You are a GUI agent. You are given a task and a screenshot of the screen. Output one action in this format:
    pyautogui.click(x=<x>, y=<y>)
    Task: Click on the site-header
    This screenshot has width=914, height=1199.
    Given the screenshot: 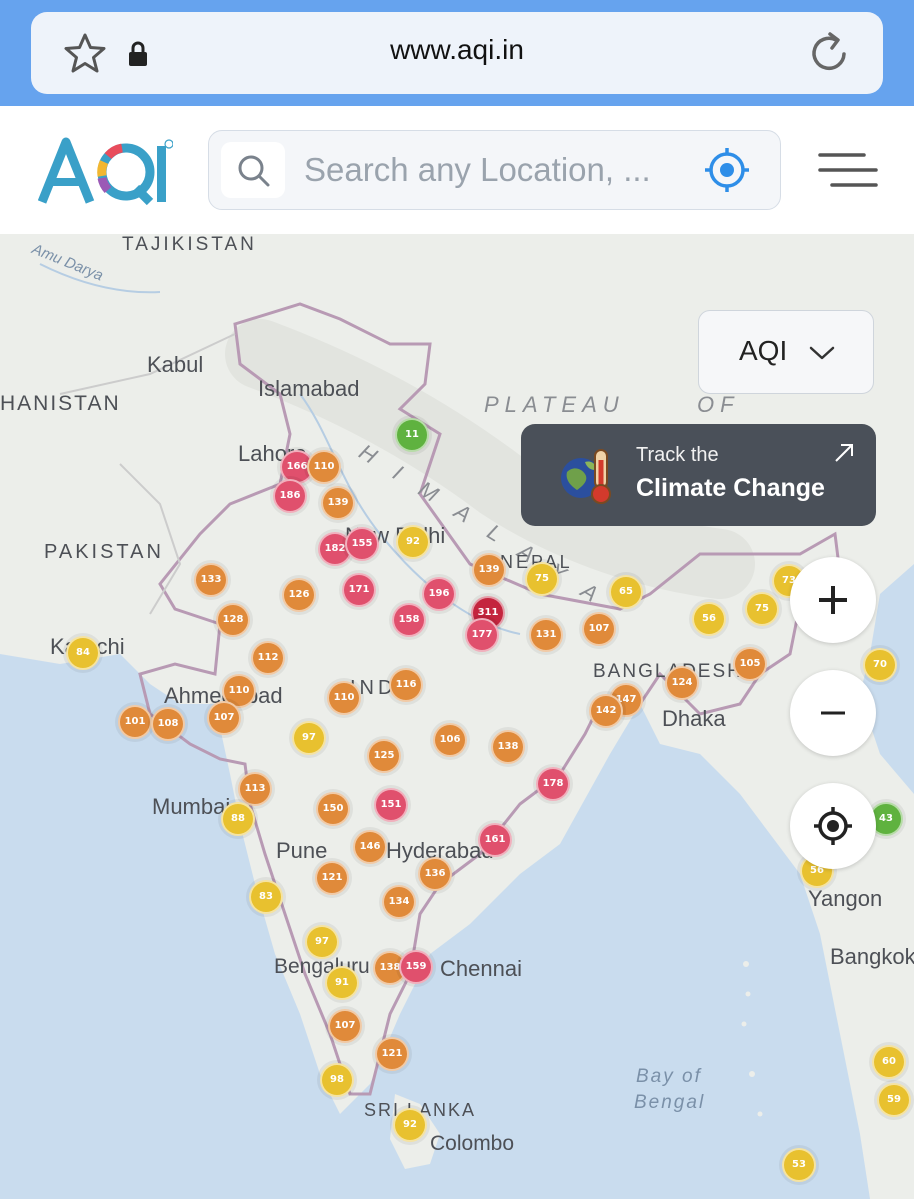 What is the action you would take?
    pyautogui.click(x=457, y=170)
    